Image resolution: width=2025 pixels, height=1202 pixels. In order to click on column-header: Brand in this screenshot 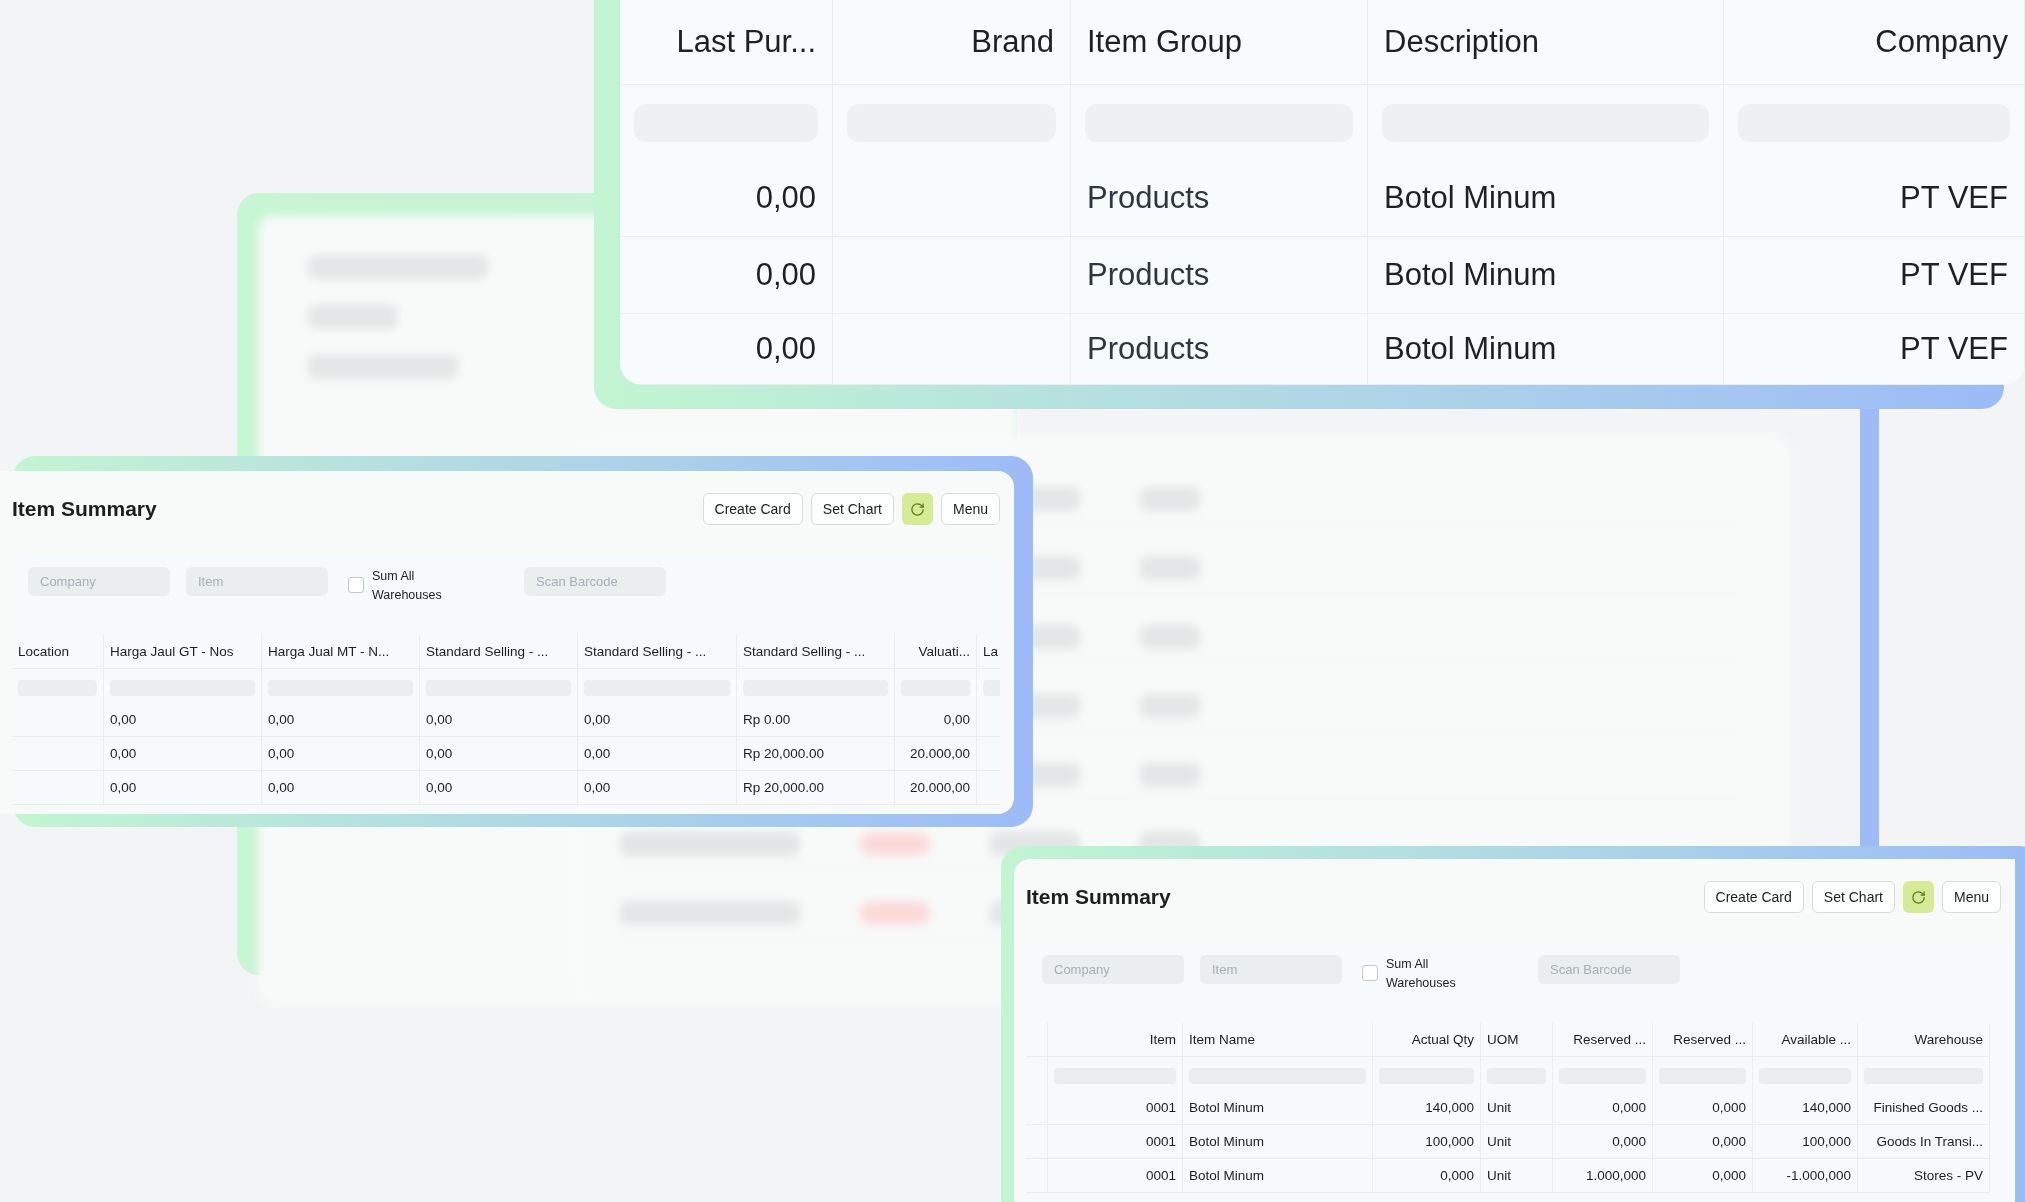, I will do `click(952, 42)`.